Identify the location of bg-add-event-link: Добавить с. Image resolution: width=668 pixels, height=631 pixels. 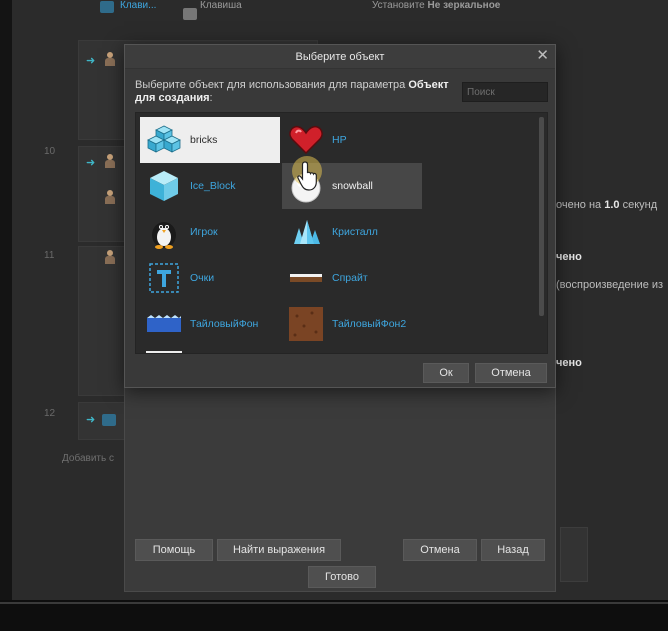
(88, 458).